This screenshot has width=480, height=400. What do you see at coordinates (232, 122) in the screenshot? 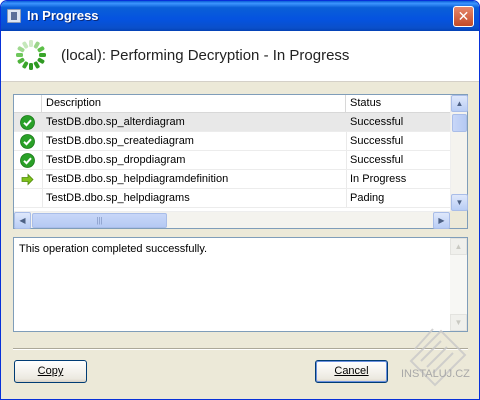
I see `table-row: TestDB.dbo.sp_alterdiagram Successful` at bounding box center [232, 122].